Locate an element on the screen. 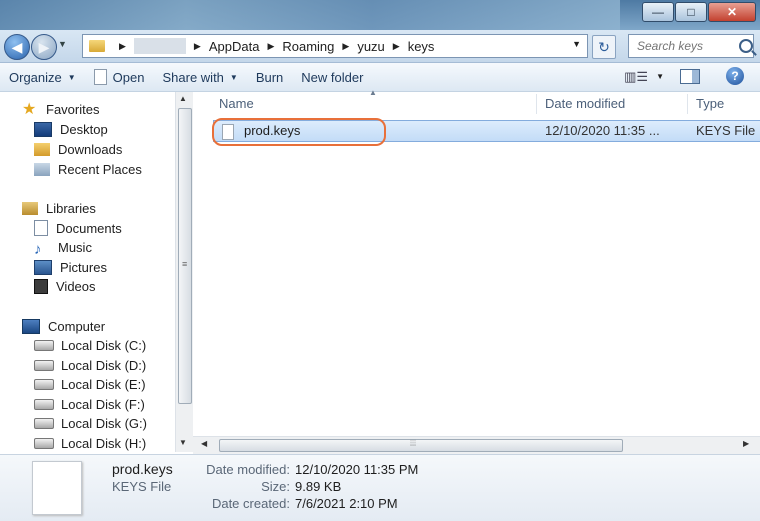 This screenshot has width=760, height=521. nav-recent-places: Recent Places is located at coordinates (88, 169).